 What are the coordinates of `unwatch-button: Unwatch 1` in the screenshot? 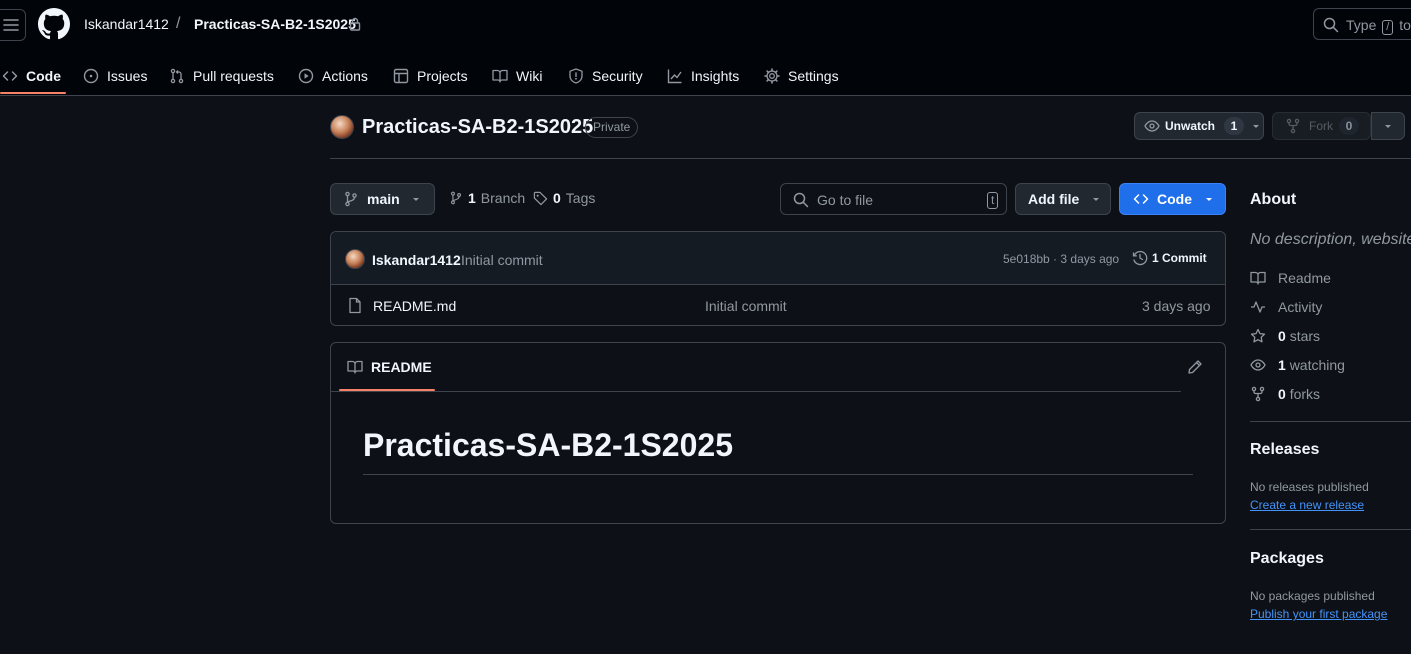 It's located at (1199, 126).